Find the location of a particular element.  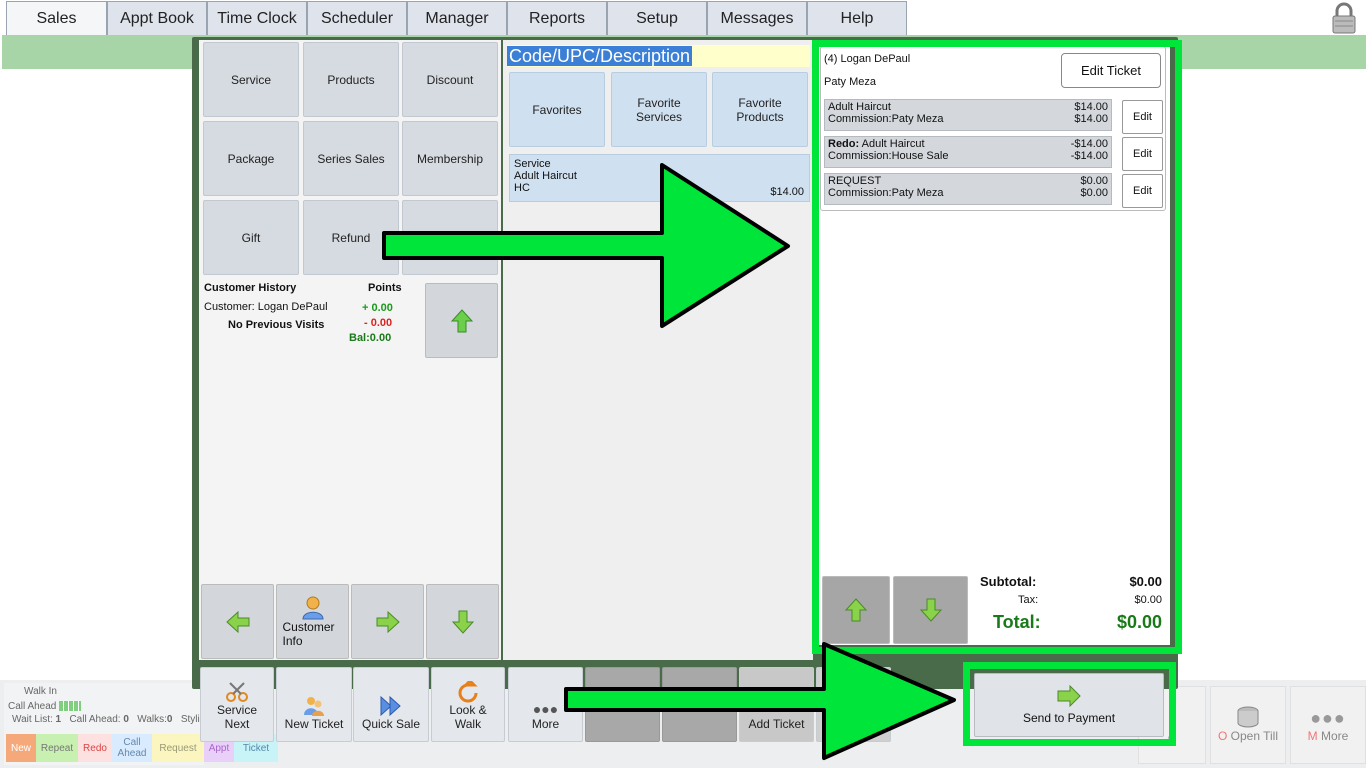

service-next-button: Service Next is located at coordinates (237, 704).